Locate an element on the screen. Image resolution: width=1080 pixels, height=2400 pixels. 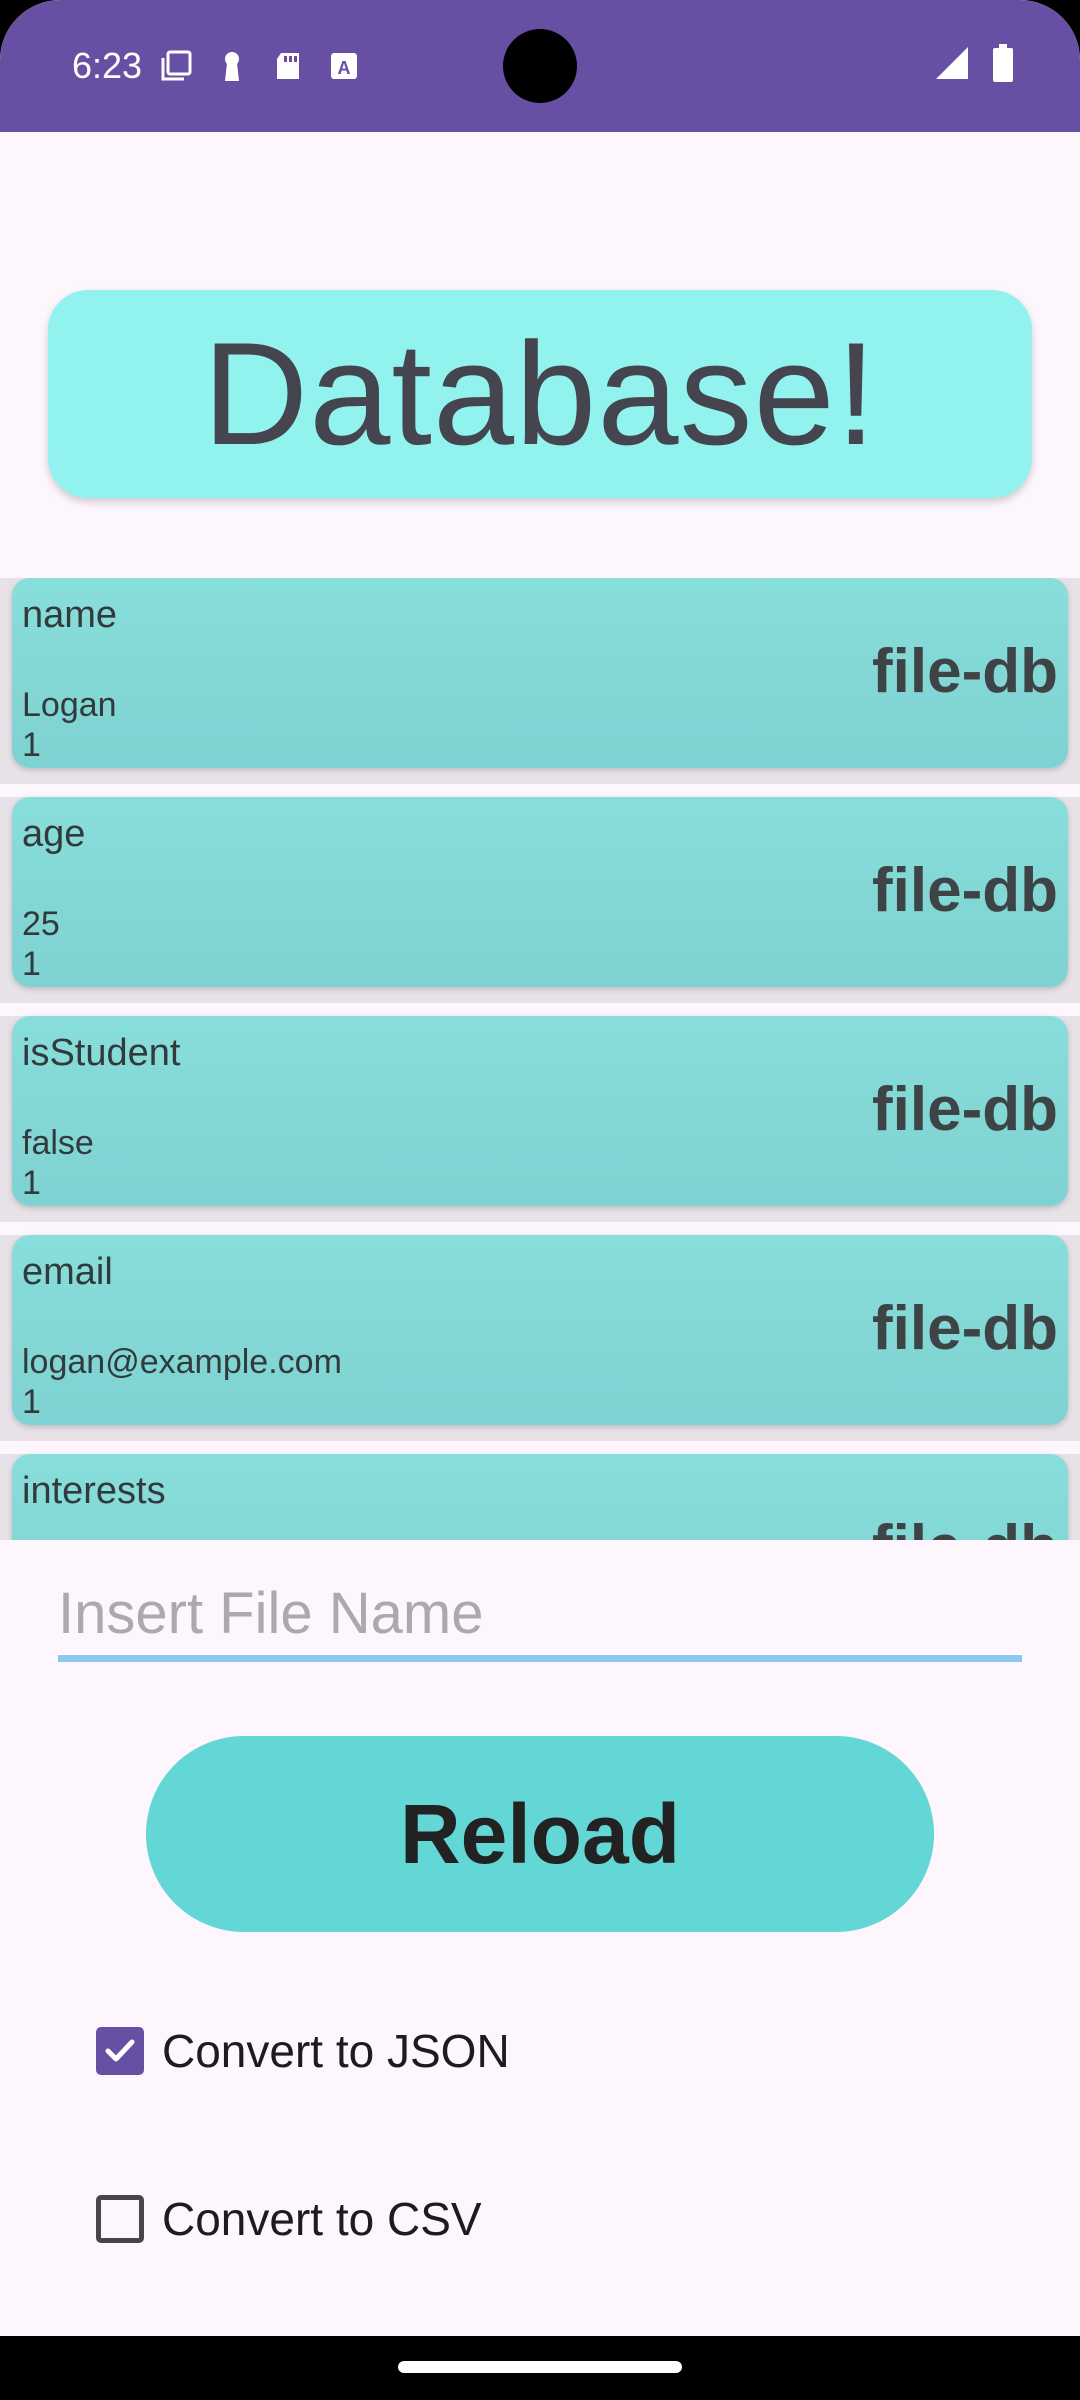
list-item: isStudent false 1 file-db is located at coordinates (540, 1119).